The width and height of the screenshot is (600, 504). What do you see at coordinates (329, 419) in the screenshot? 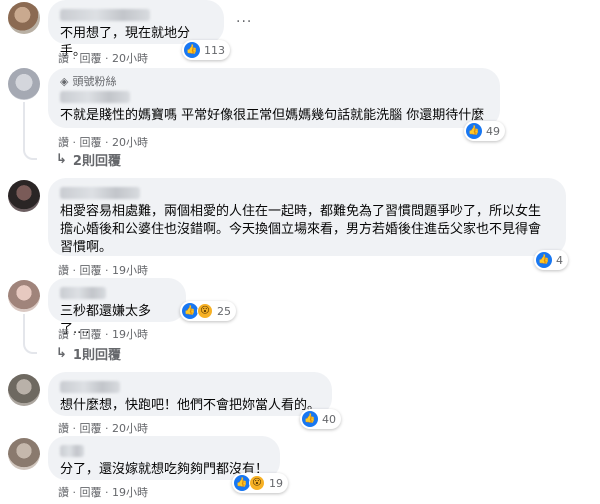
I see `reaction-count-value: 40` at bounding box center [329, 419].